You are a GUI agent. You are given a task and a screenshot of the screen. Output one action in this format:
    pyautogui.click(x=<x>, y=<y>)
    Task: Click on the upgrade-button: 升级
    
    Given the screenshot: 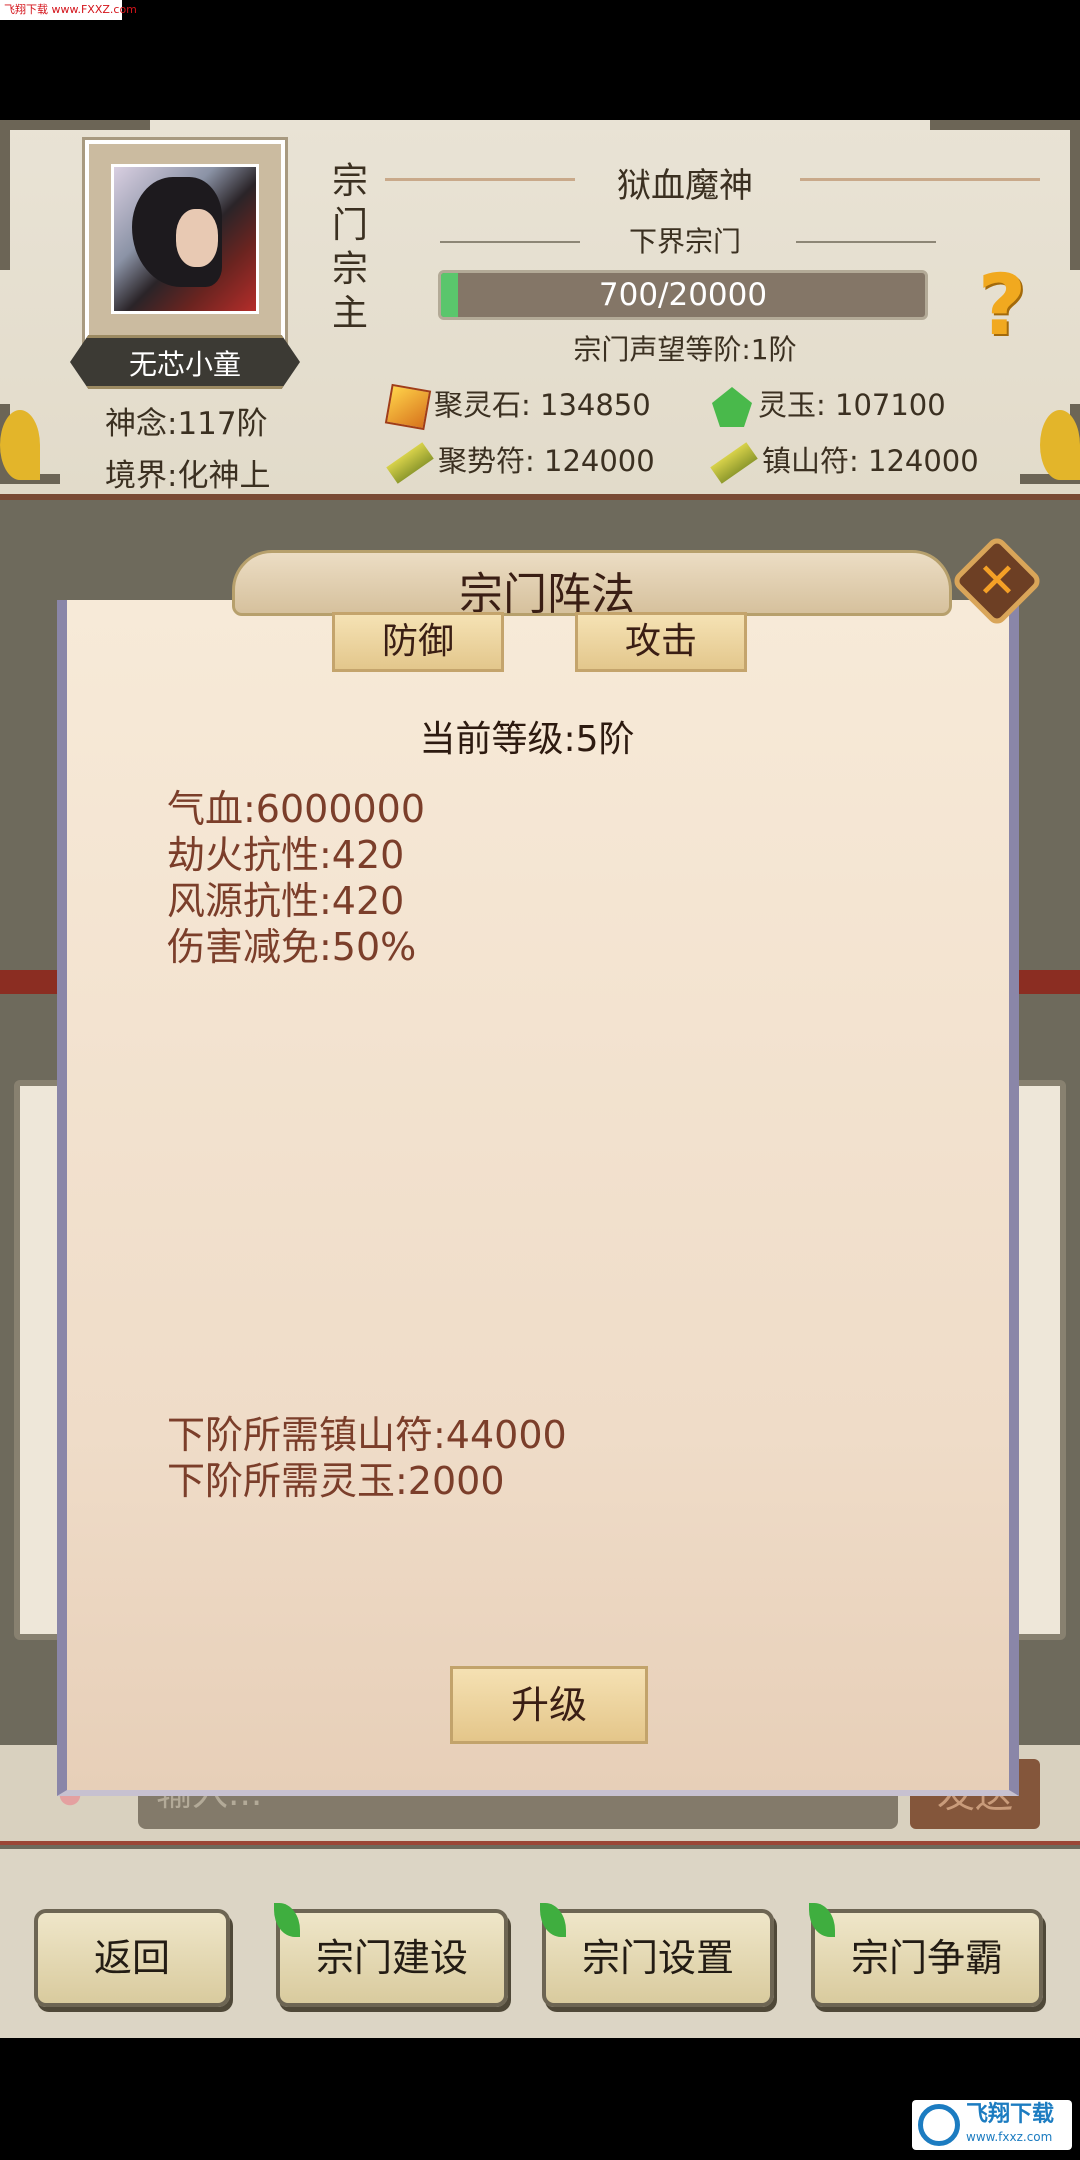 What is the action you would take?
    pyautogui.click(x=549, y=1705)
    